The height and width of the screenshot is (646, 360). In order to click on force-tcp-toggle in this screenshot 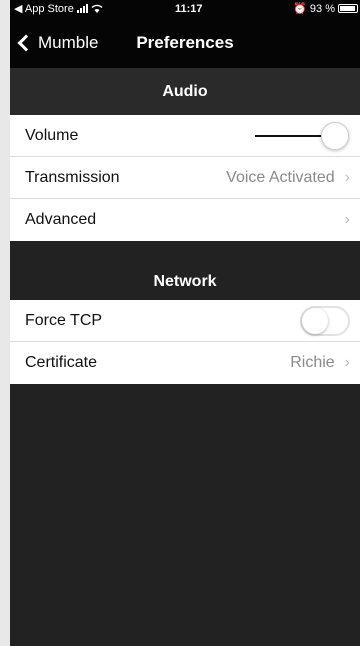, I will do `click(325, 320)`.